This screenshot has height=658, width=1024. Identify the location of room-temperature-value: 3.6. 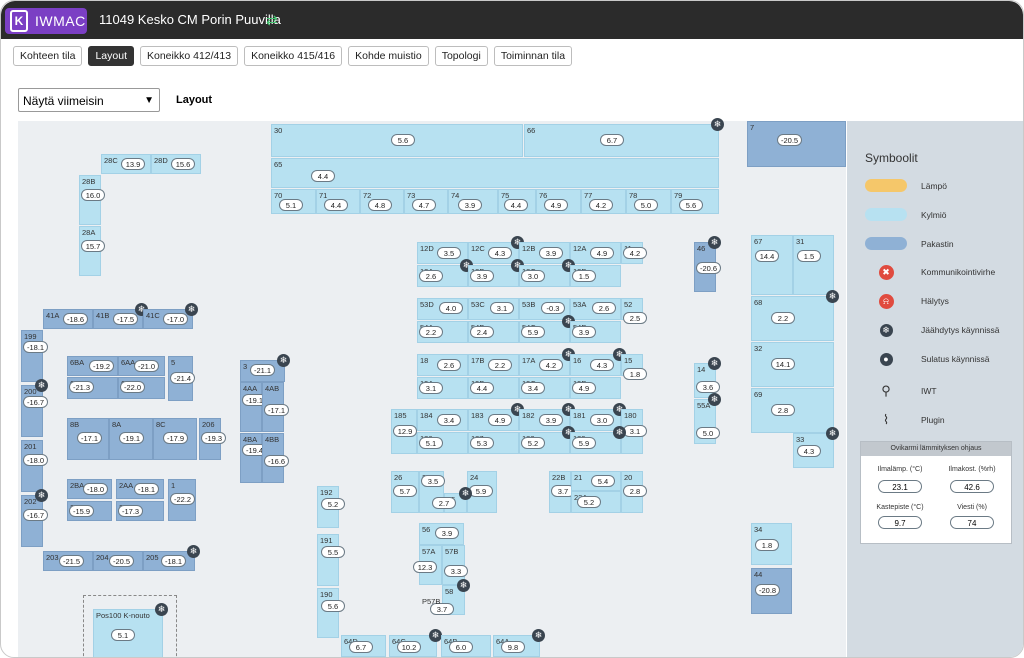
(708, 387).